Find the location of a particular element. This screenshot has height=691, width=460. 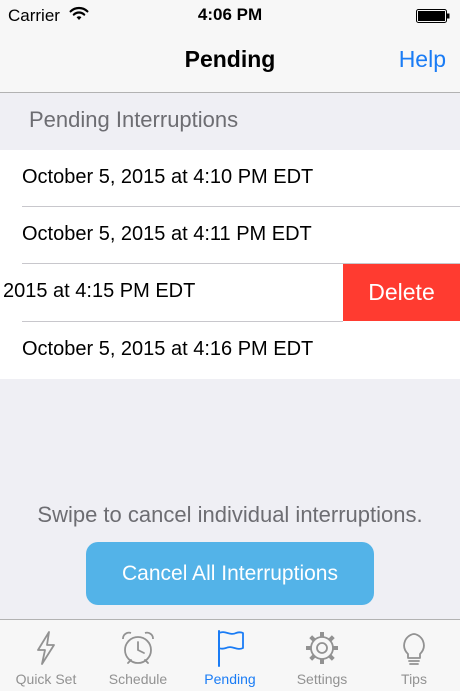

tab-label: Tips is located at coordinates (414, 679).